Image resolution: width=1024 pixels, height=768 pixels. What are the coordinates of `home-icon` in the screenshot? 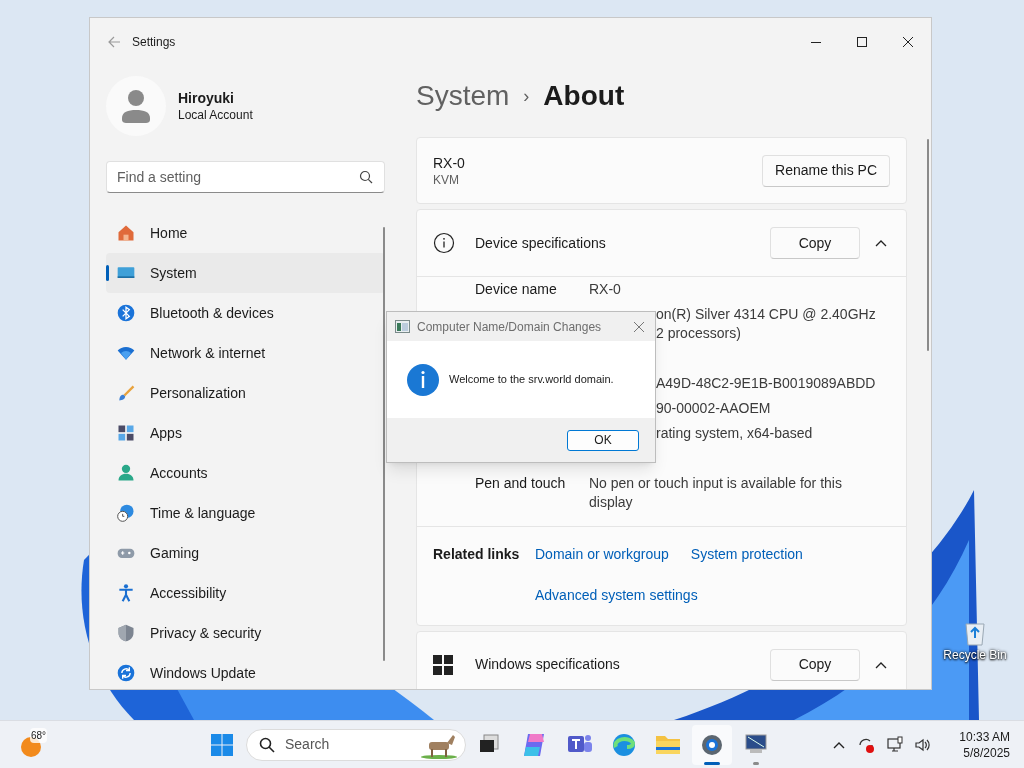 It's located at (126, 233).